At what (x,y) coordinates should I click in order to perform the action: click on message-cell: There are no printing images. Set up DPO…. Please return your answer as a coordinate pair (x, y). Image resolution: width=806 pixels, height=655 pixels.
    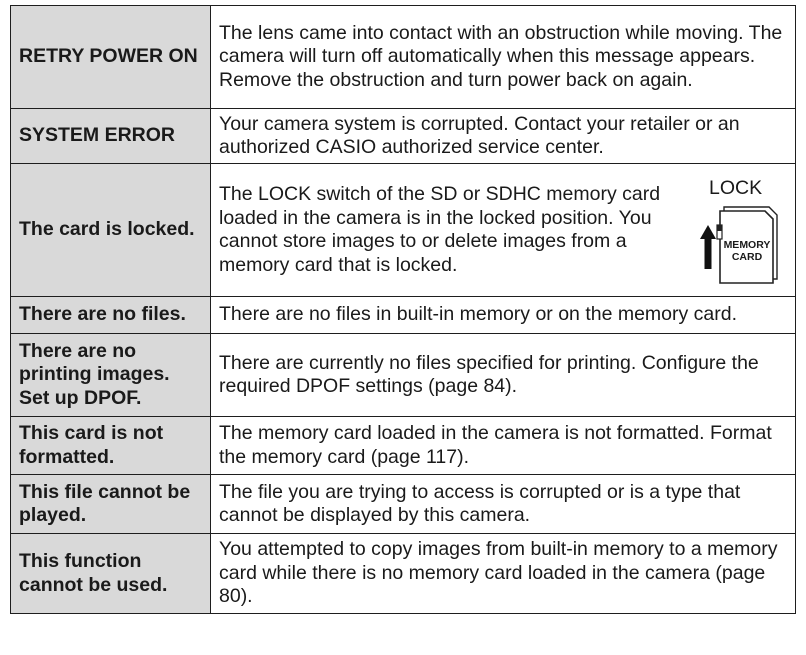
    Looking at the image, I should click on (110, 375).